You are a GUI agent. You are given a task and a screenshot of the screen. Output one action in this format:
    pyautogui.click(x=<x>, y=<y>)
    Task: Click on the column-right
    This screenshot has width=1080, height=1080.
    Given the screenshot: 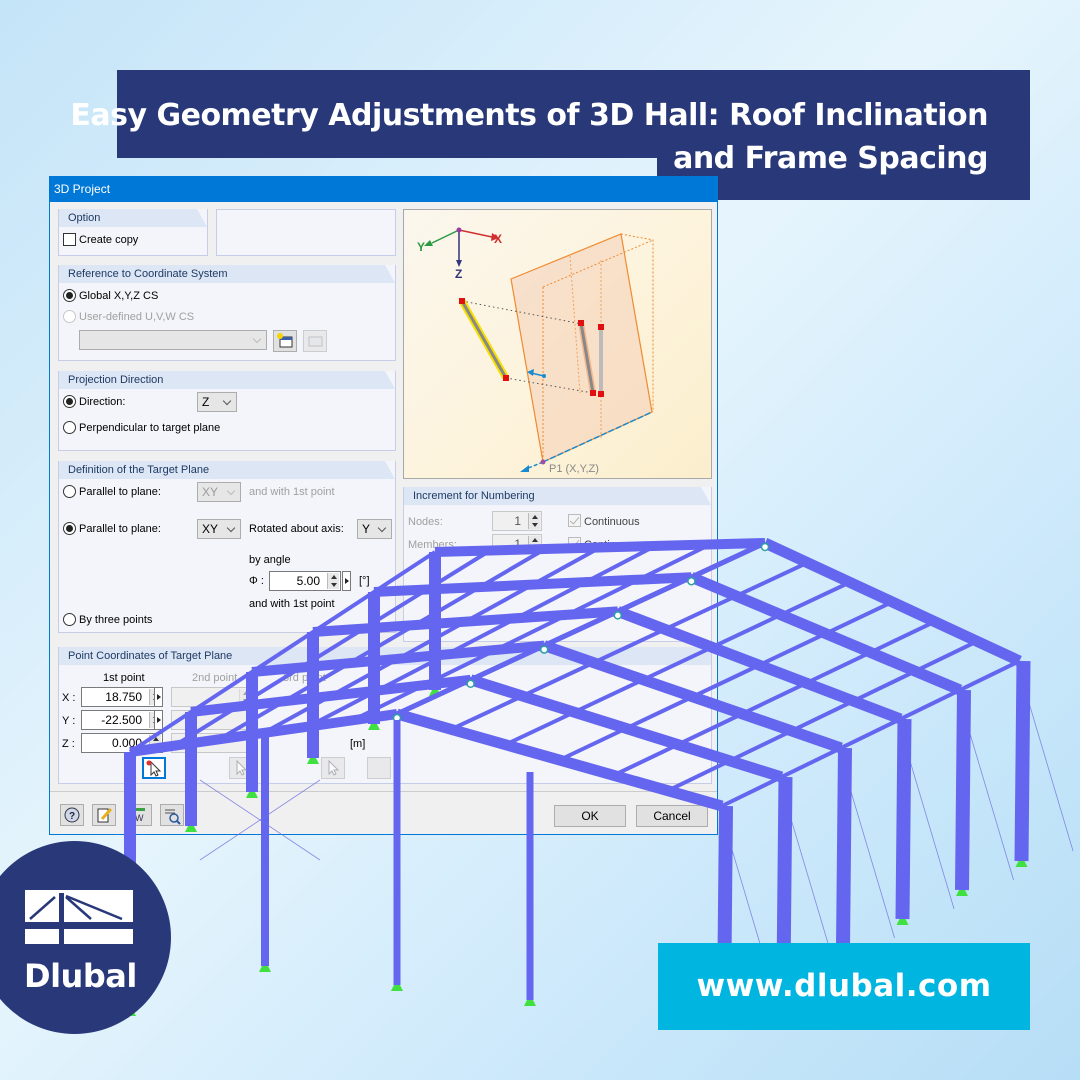 What is the action you would take?
    pyautogui.click(x=903, y=819)
    